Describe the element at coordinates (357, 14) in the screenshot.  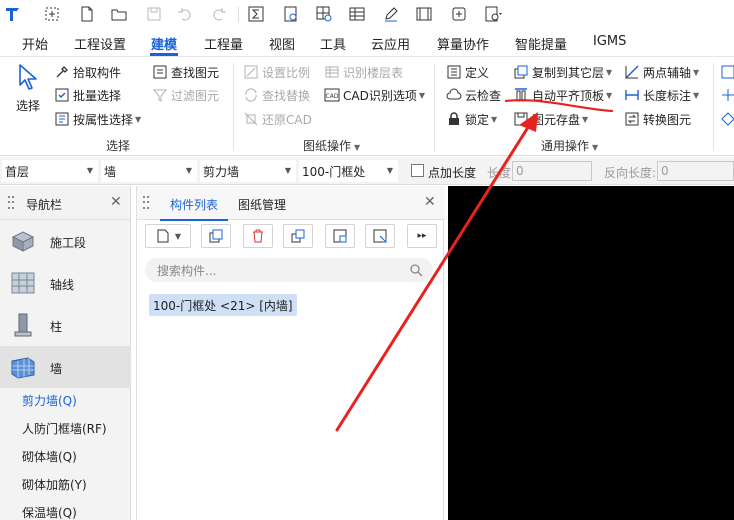
I see `table-view-icon` at that location.